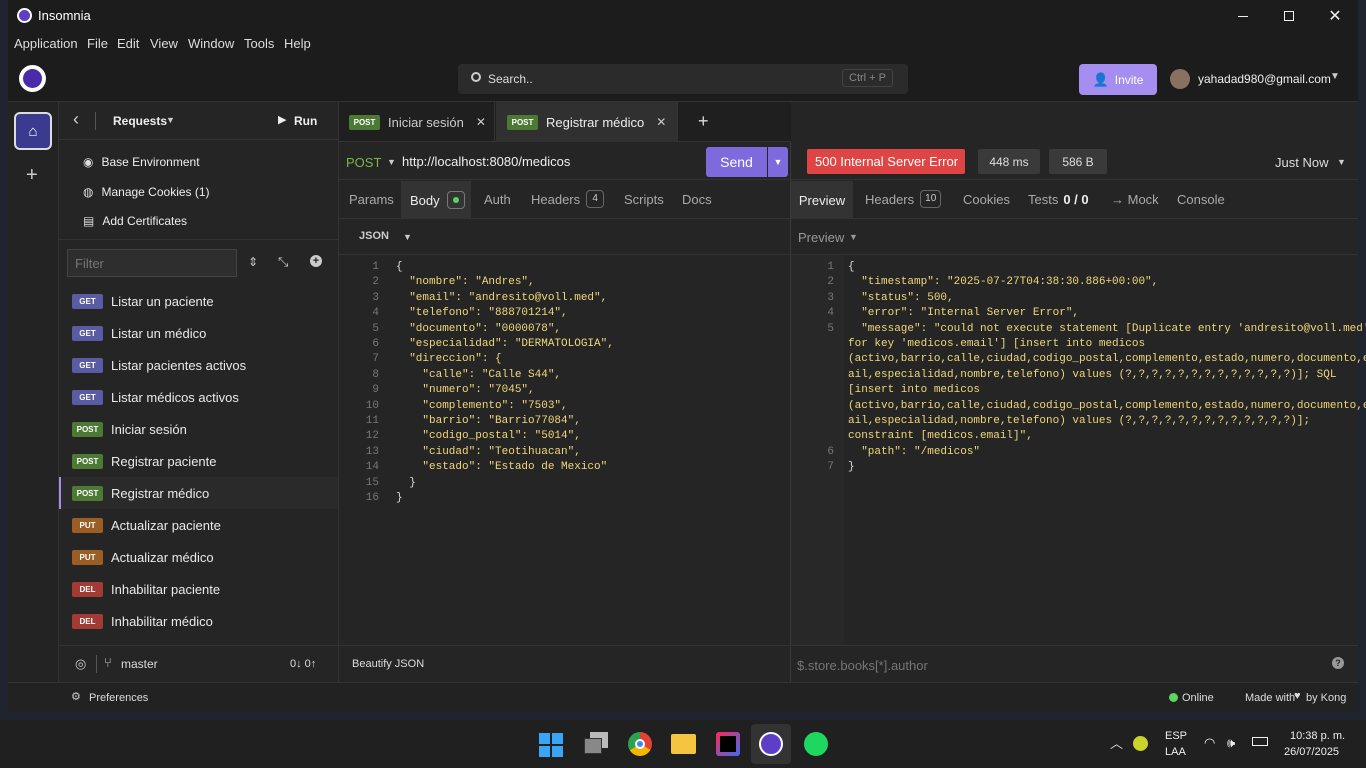  Describe the element at coordinates (1338, 663) in the screenshot. I see `help-icon: ?` at that location.